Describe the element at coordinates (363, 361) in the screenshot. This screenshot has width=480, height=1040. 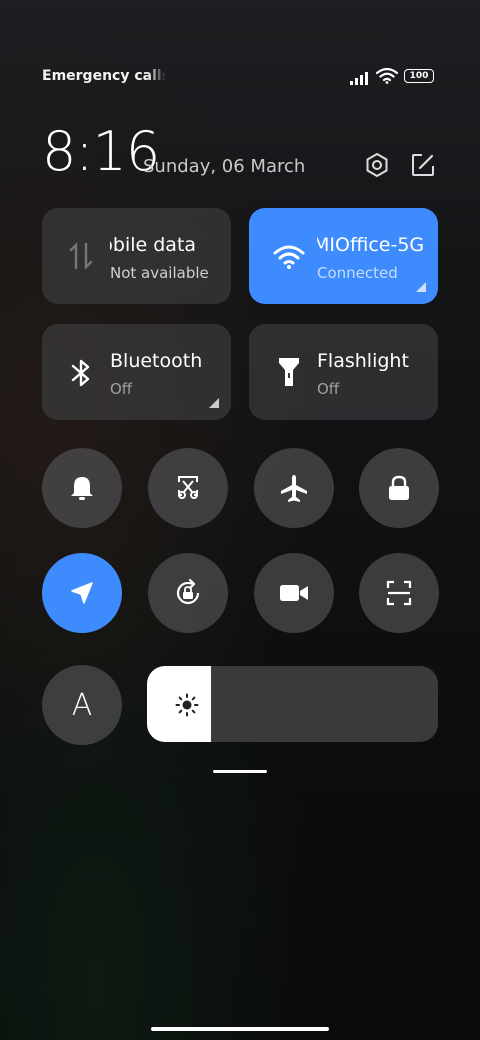
I see `tile-title: Flashlight` at that location.